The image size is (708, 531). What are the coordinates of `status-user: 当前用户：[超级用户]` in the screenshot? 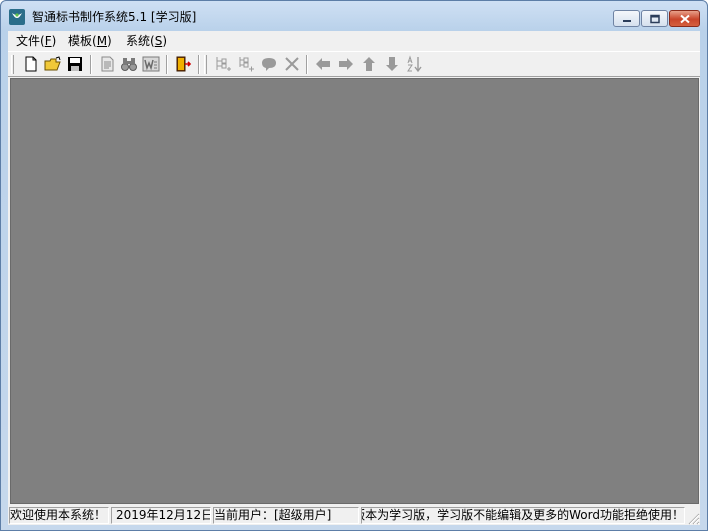 It's located at (273, 515).